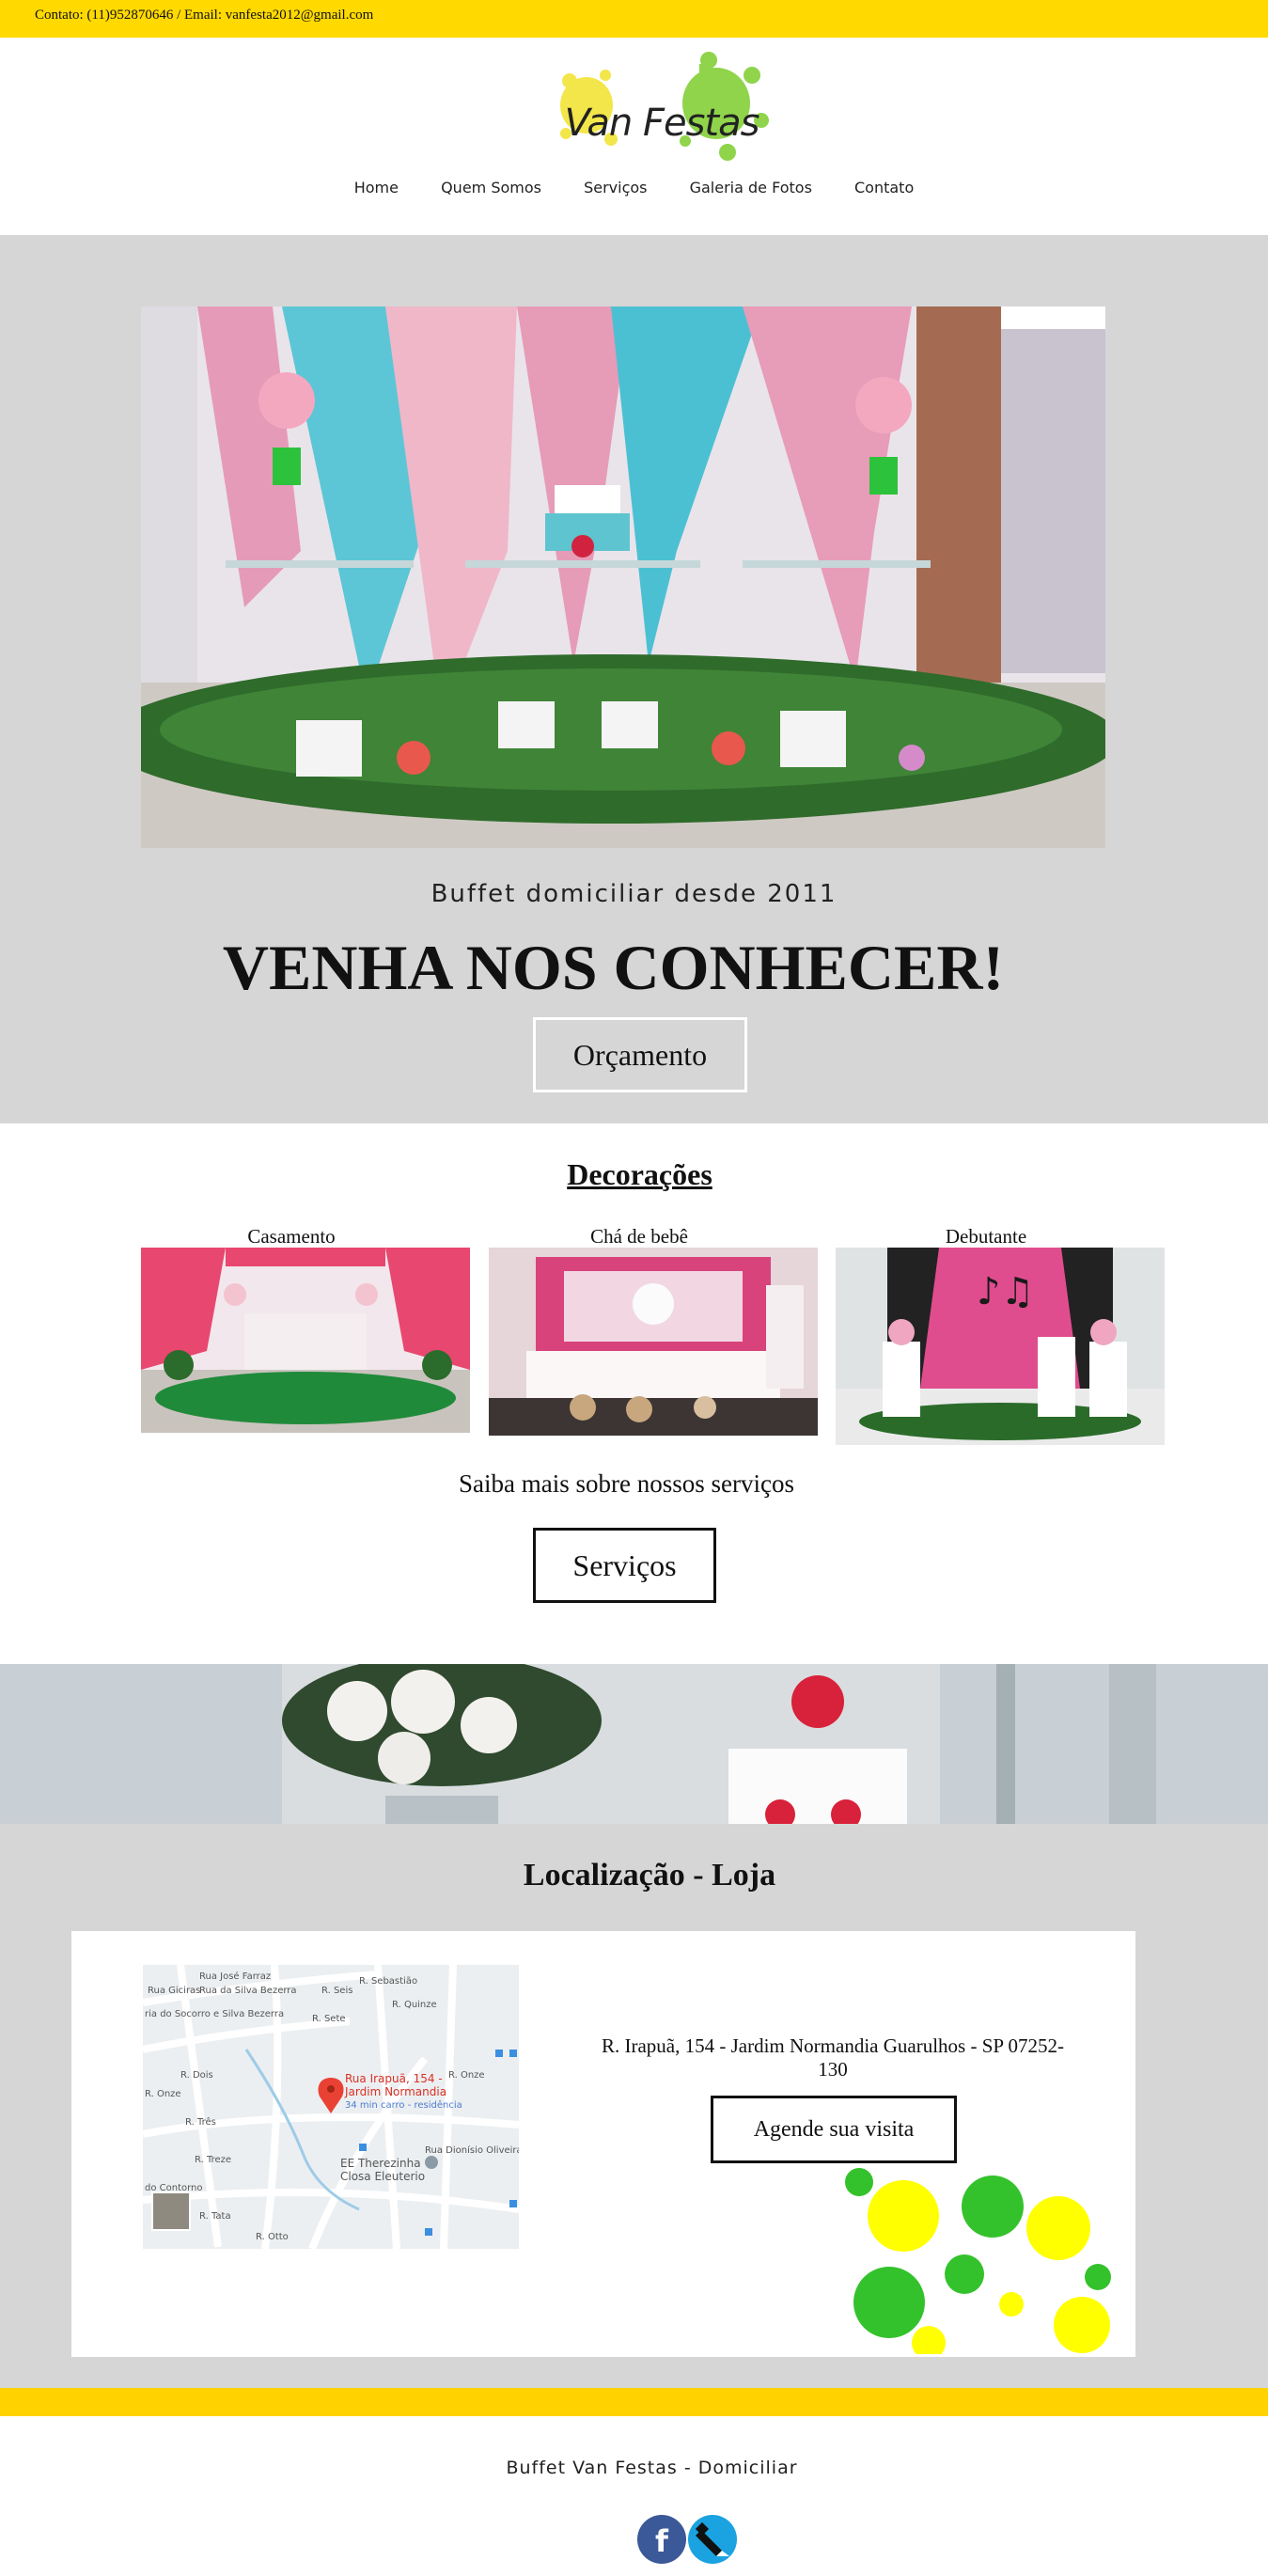  Describe the element at coordinates (382, 2176) in the screenshot. I see `map-poi-label: Closa Eleuterio` at that location.